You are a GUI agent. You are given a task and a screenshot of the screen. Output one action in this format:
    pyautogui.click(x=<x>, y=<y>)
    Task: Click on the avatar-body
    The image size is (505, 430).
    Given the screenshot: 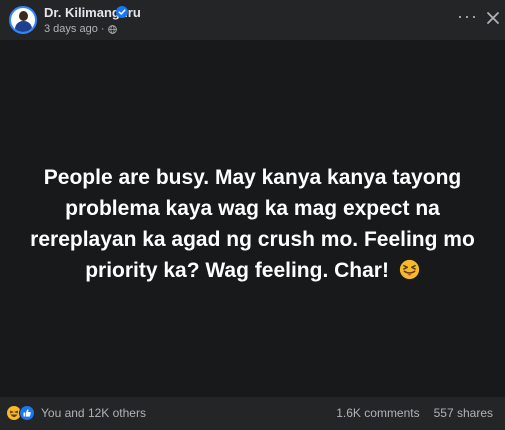 What is the action you would take?
    pyautogui.click(x=23, y=26)
    